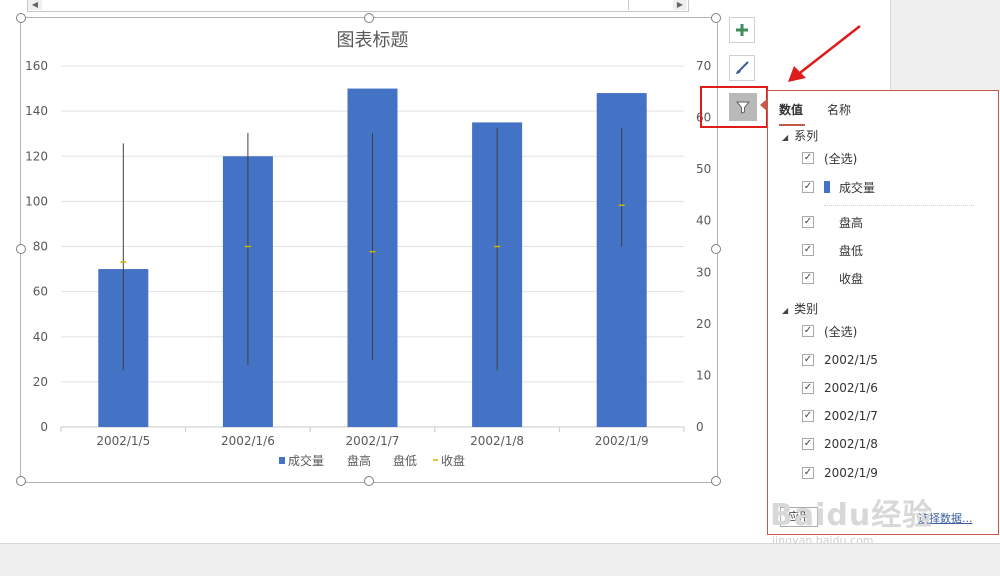  I want to click on left-axis-tick-label: 60, so click(40, 292).